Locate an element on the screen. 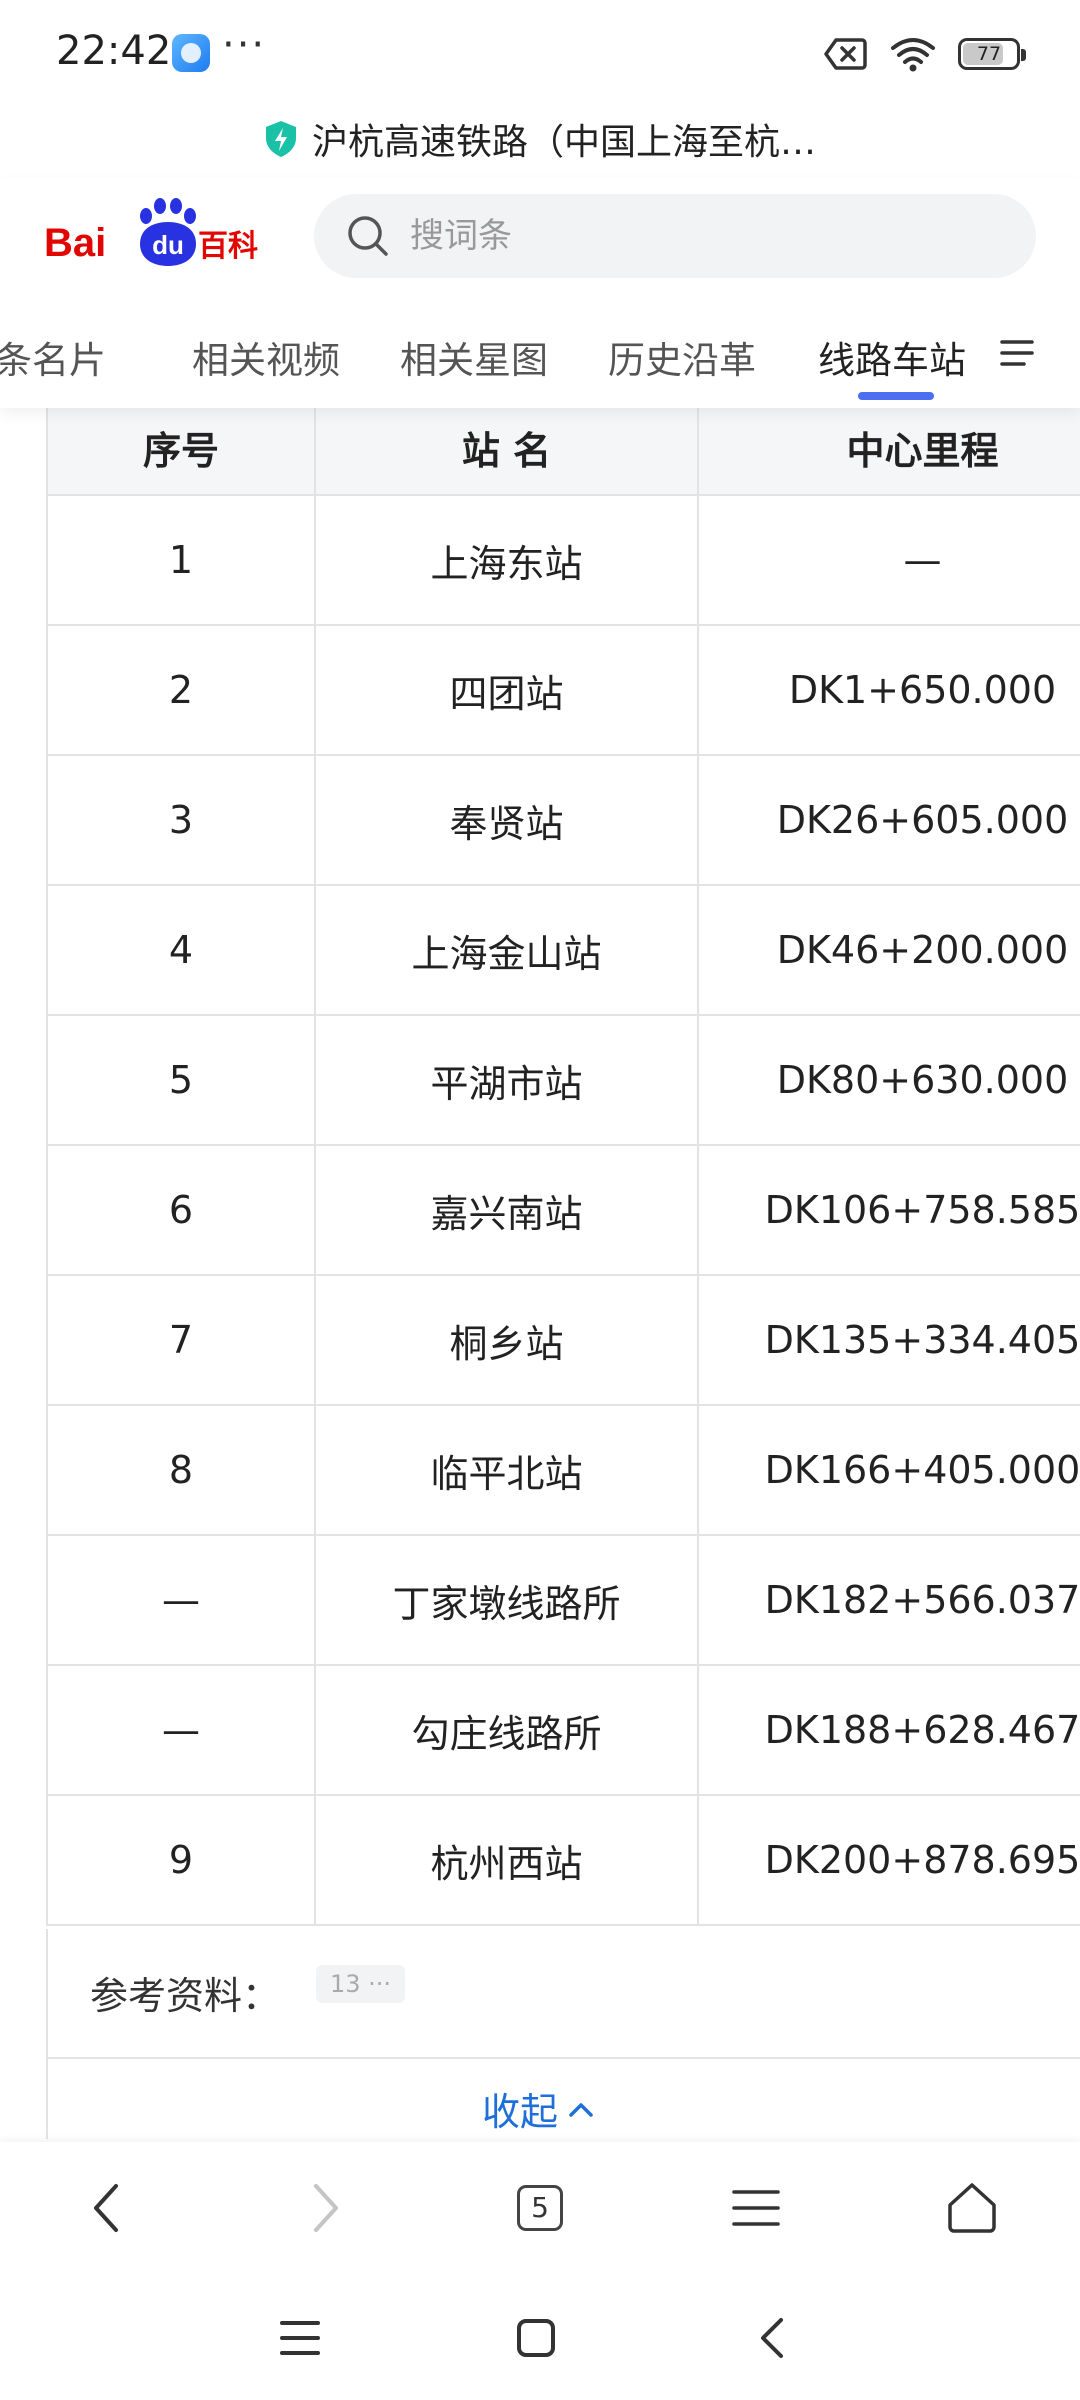 The image size is (1080, 2400). baike-header: du Bai 百科 词条名片 相关视频 相关星图 历史沿革 线路车站 is located at coordinates (540, 293).